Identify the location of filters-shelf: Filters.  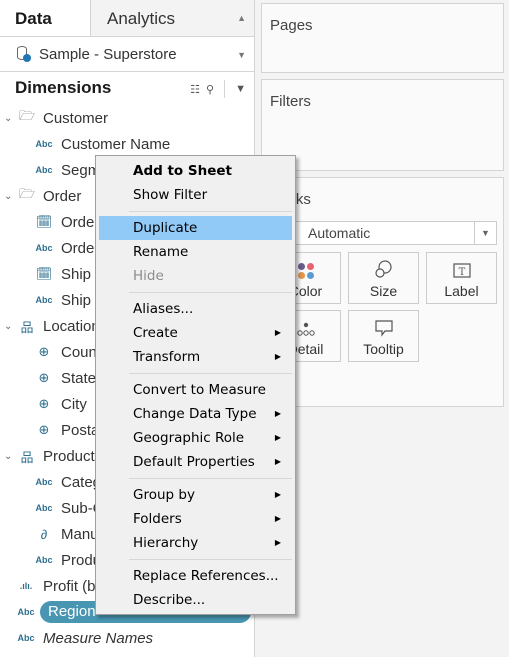
(382, 125).